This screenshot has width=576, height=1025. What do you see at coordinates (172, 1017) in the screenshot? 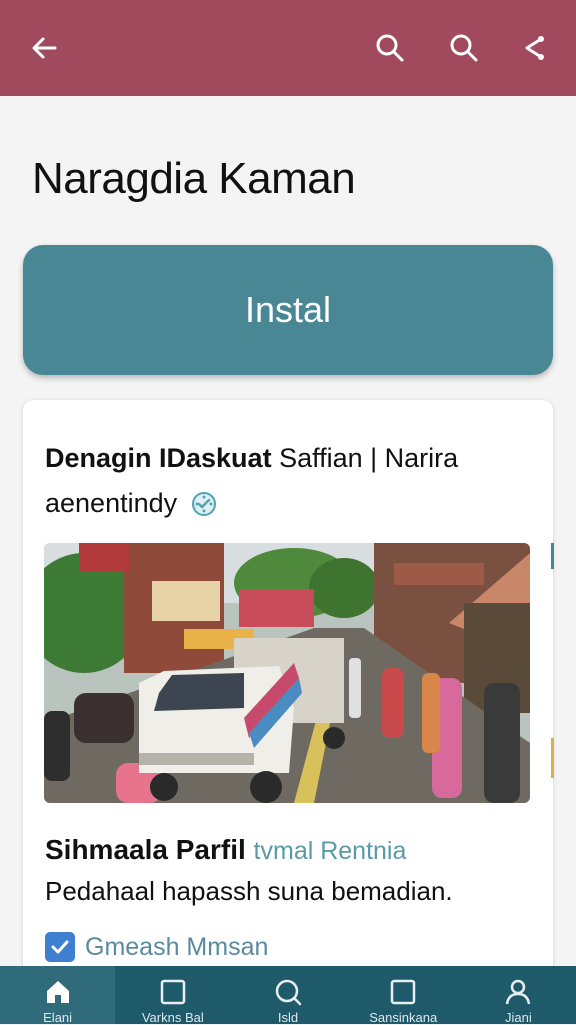
I see `nav-label: Varkns Bal` at bounding box center [172, 1017].